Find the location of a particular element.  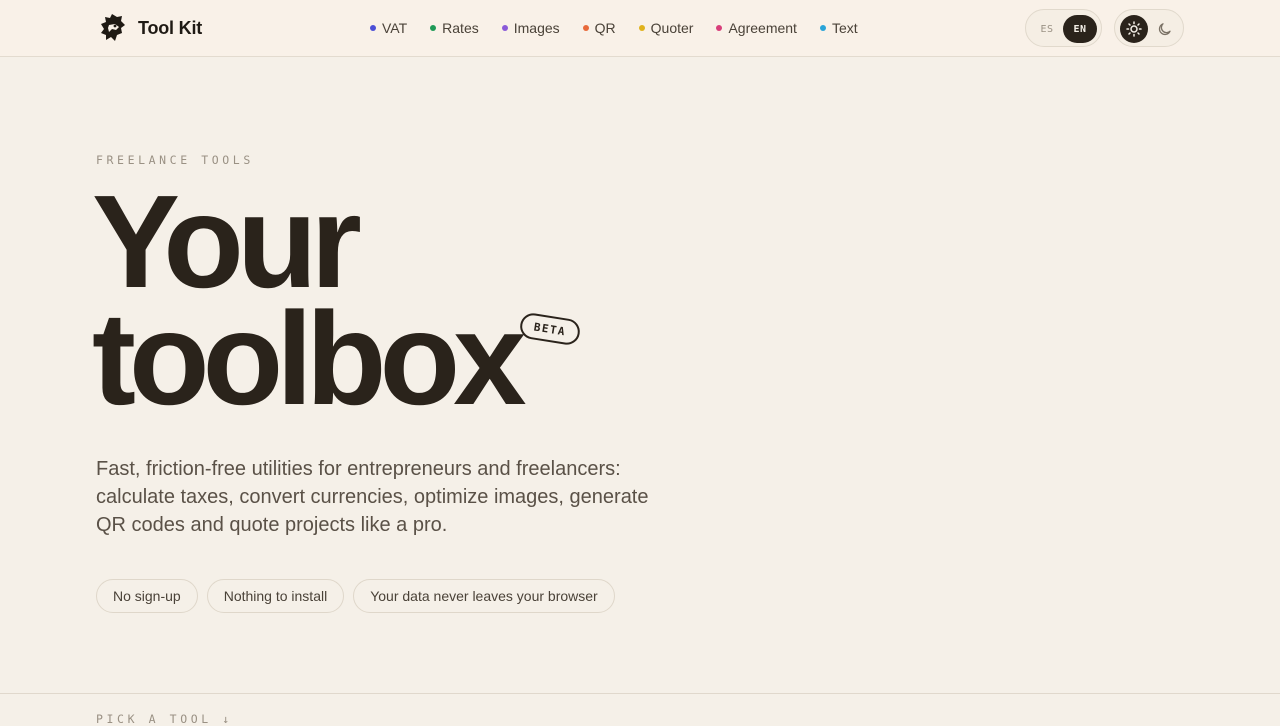

nav-item-qr: QR is located at coordinates (599, 28).